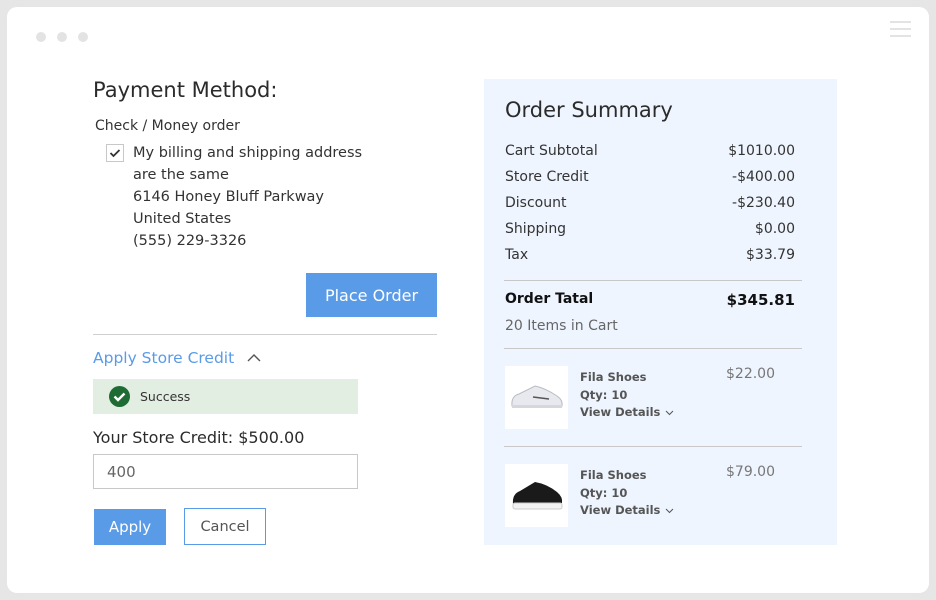 This screenshot has width=936, height=600. I want to click on row-value: -$400.00, so click(763, 177).